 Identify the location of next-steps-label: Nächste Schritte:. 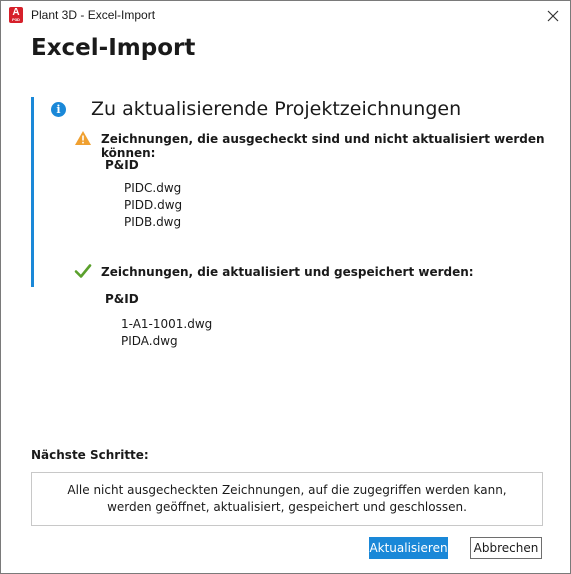
(90, 455).